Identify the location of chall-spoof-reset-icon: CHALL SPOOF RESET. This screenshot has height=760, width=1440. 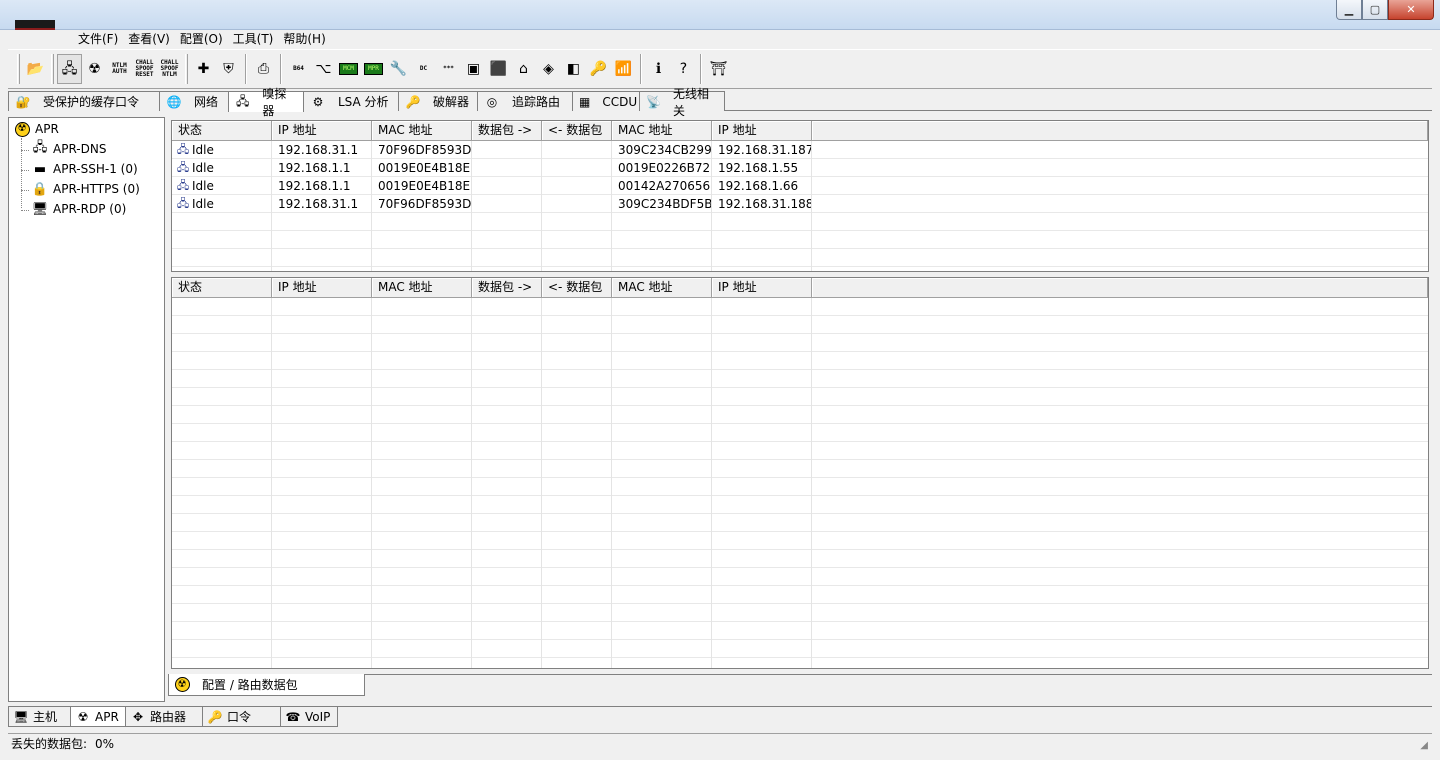
(144, 68).